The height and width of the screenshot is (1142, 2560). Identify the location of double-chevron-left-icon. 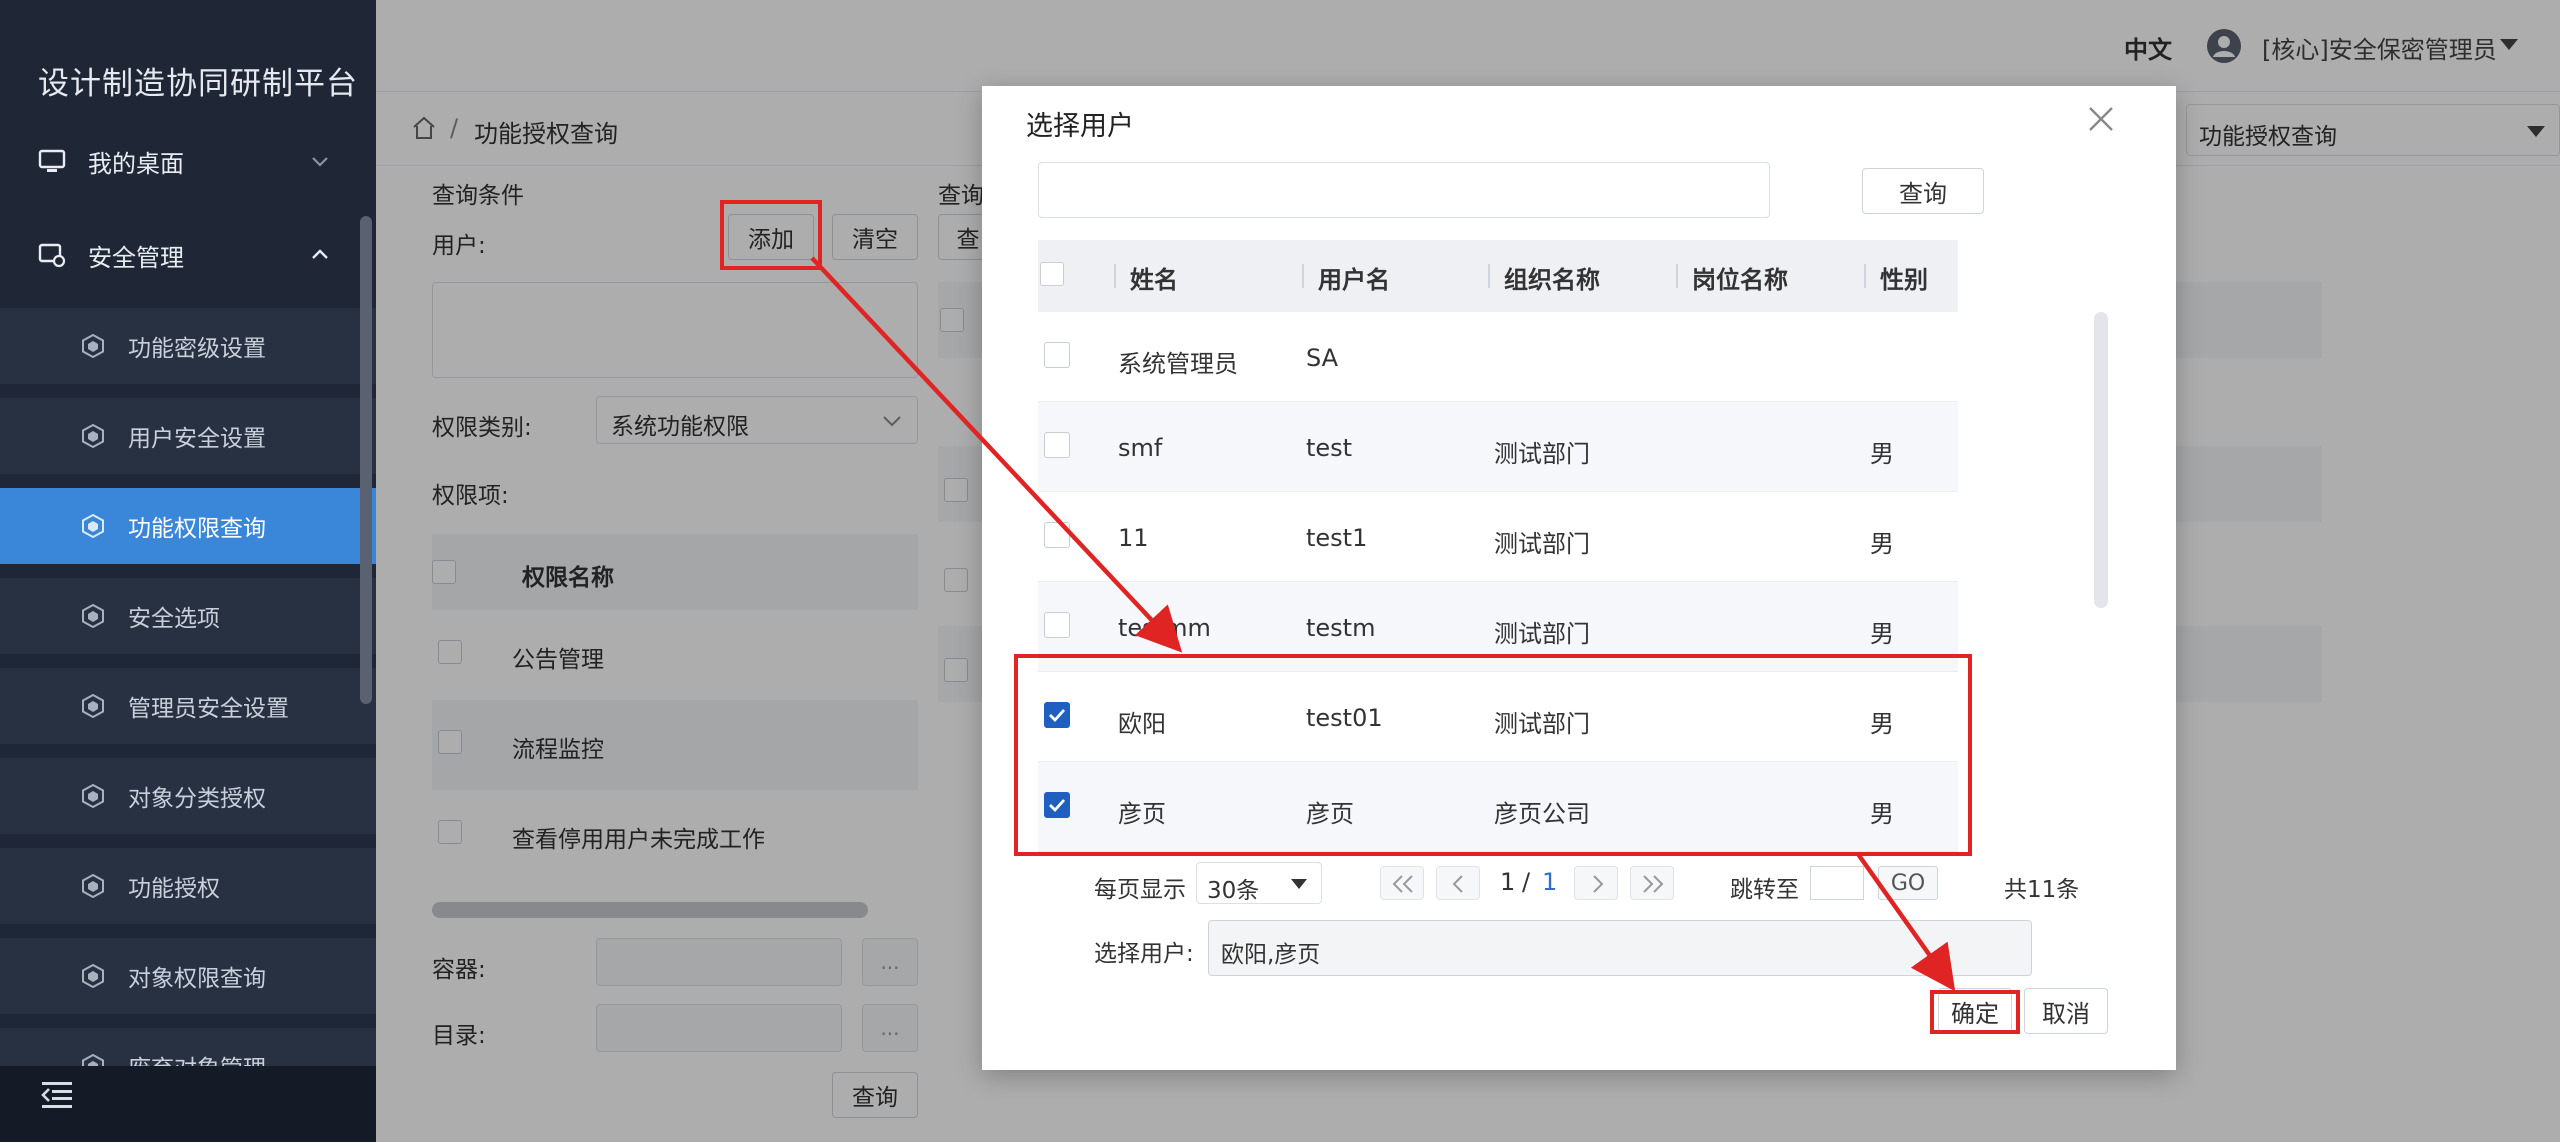
(1402, 884).